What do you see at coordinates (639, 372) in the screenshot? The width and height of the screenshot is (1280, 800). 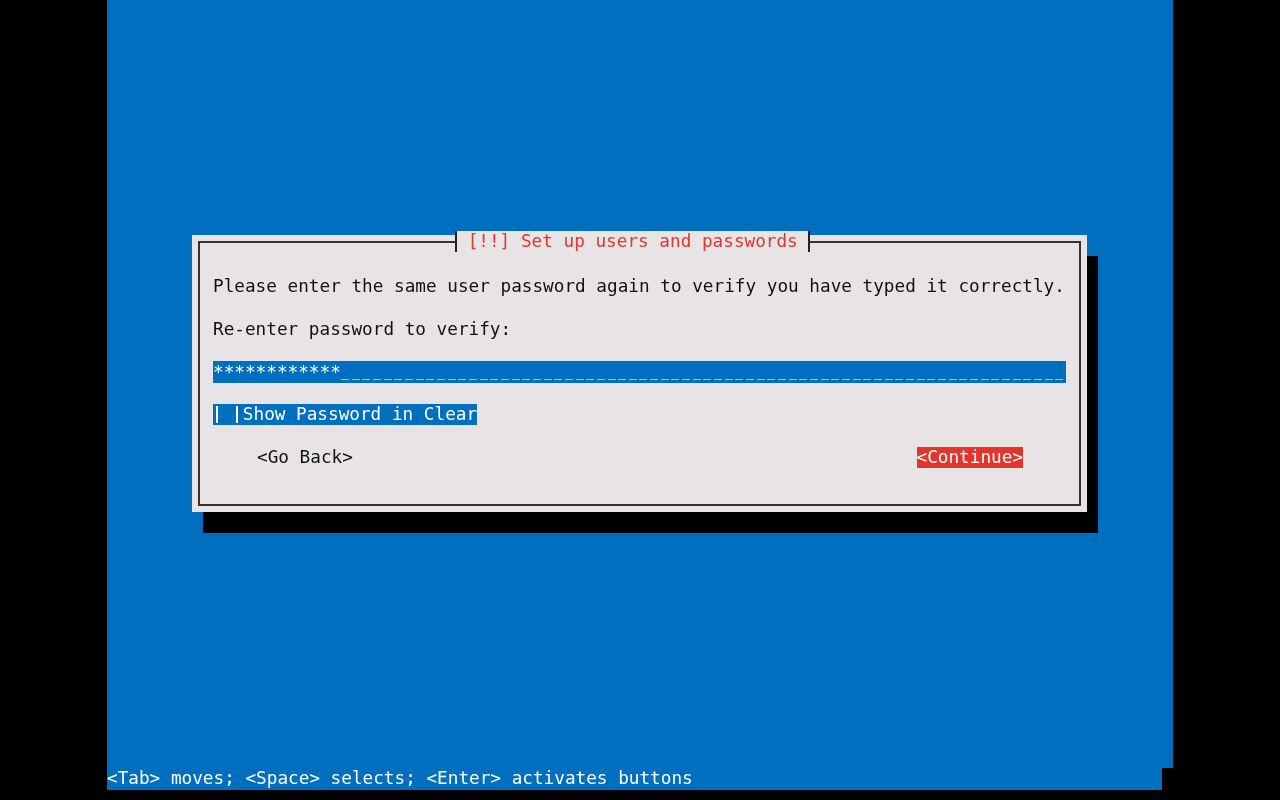 I see `password-field: ************` at bounding box center [639, 372].